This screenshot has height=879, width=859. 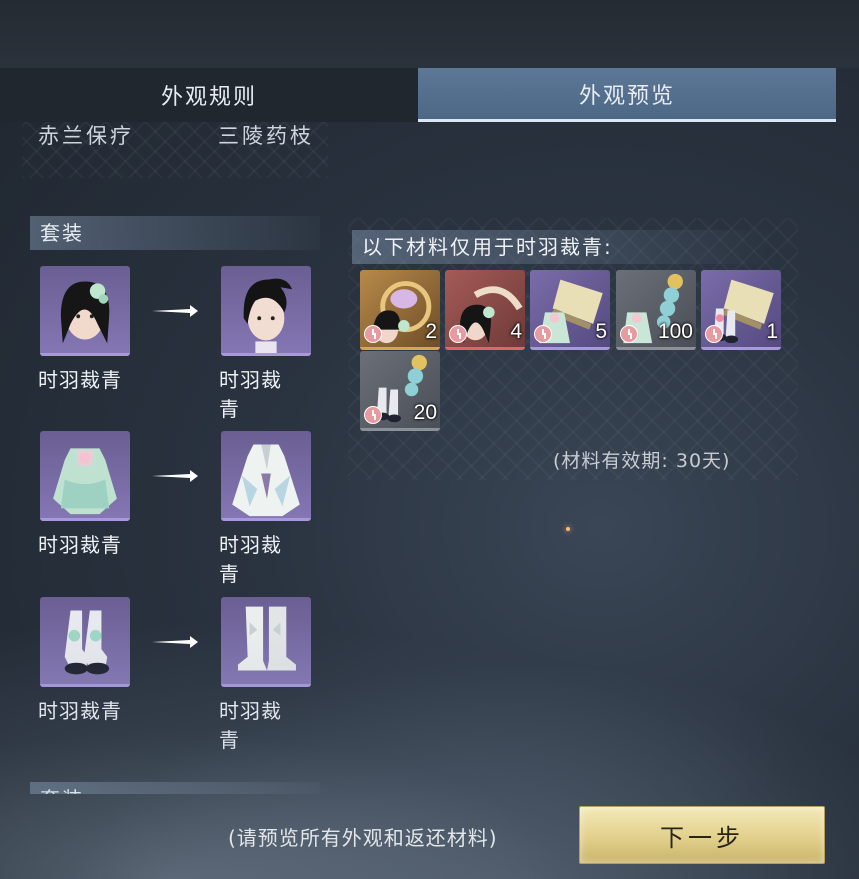 What do you see at coordinates (86, 136) in the screenshot?
I see `cut-off-label-left: 赤兰保疗` at bounding box center [86, 136].